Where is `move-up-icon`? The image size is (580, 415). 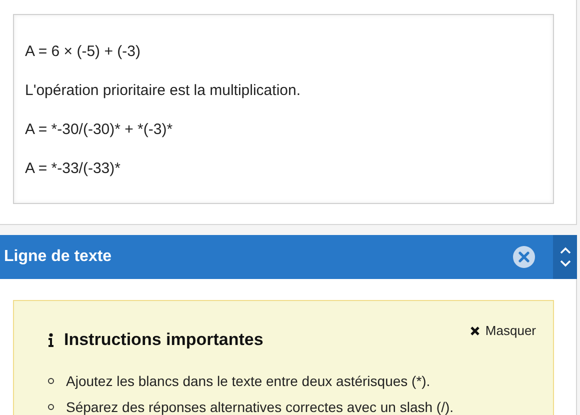
move-up-icon is located at coordinates (565, 250).